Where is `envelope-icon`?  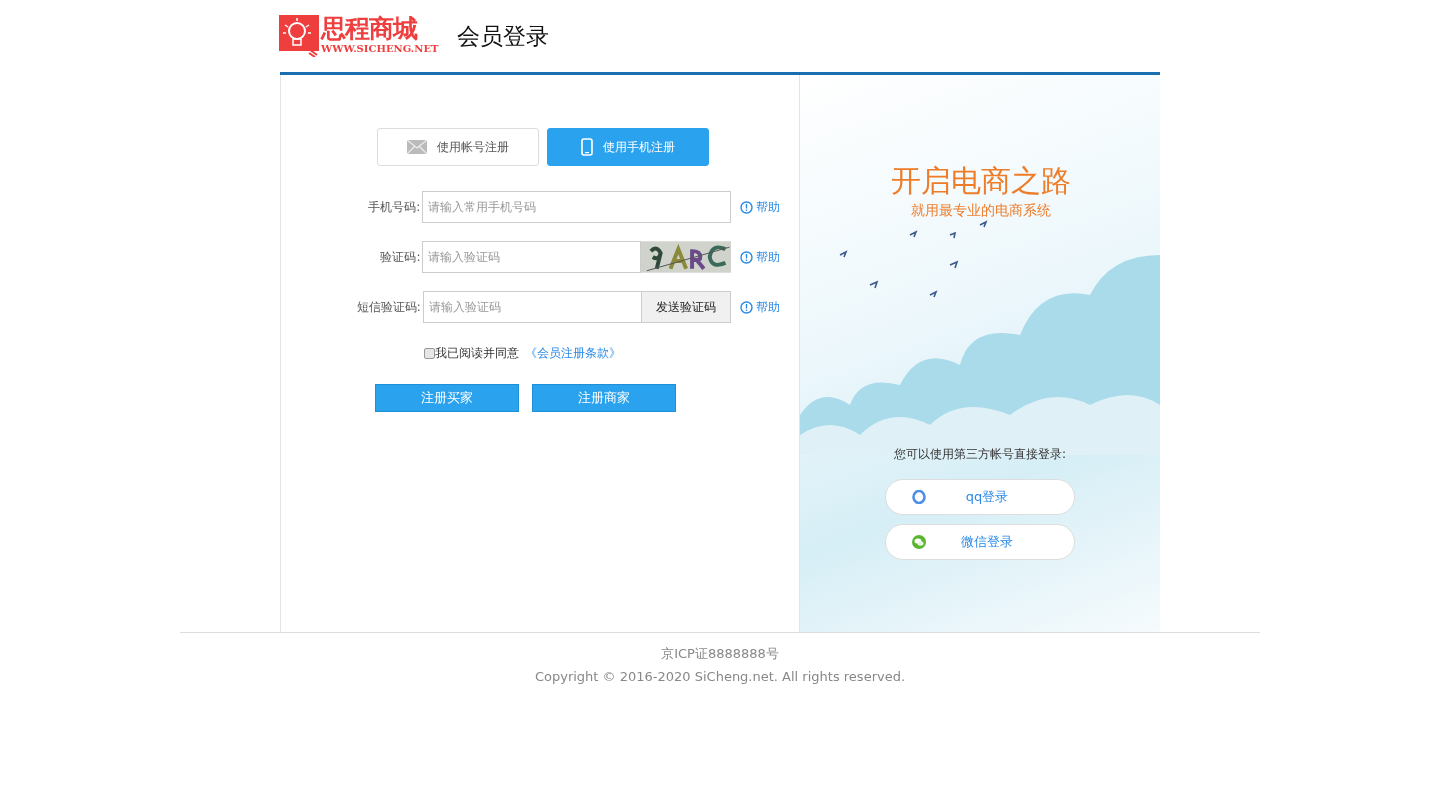
envelope-icon is located at coordinates (417, 147).